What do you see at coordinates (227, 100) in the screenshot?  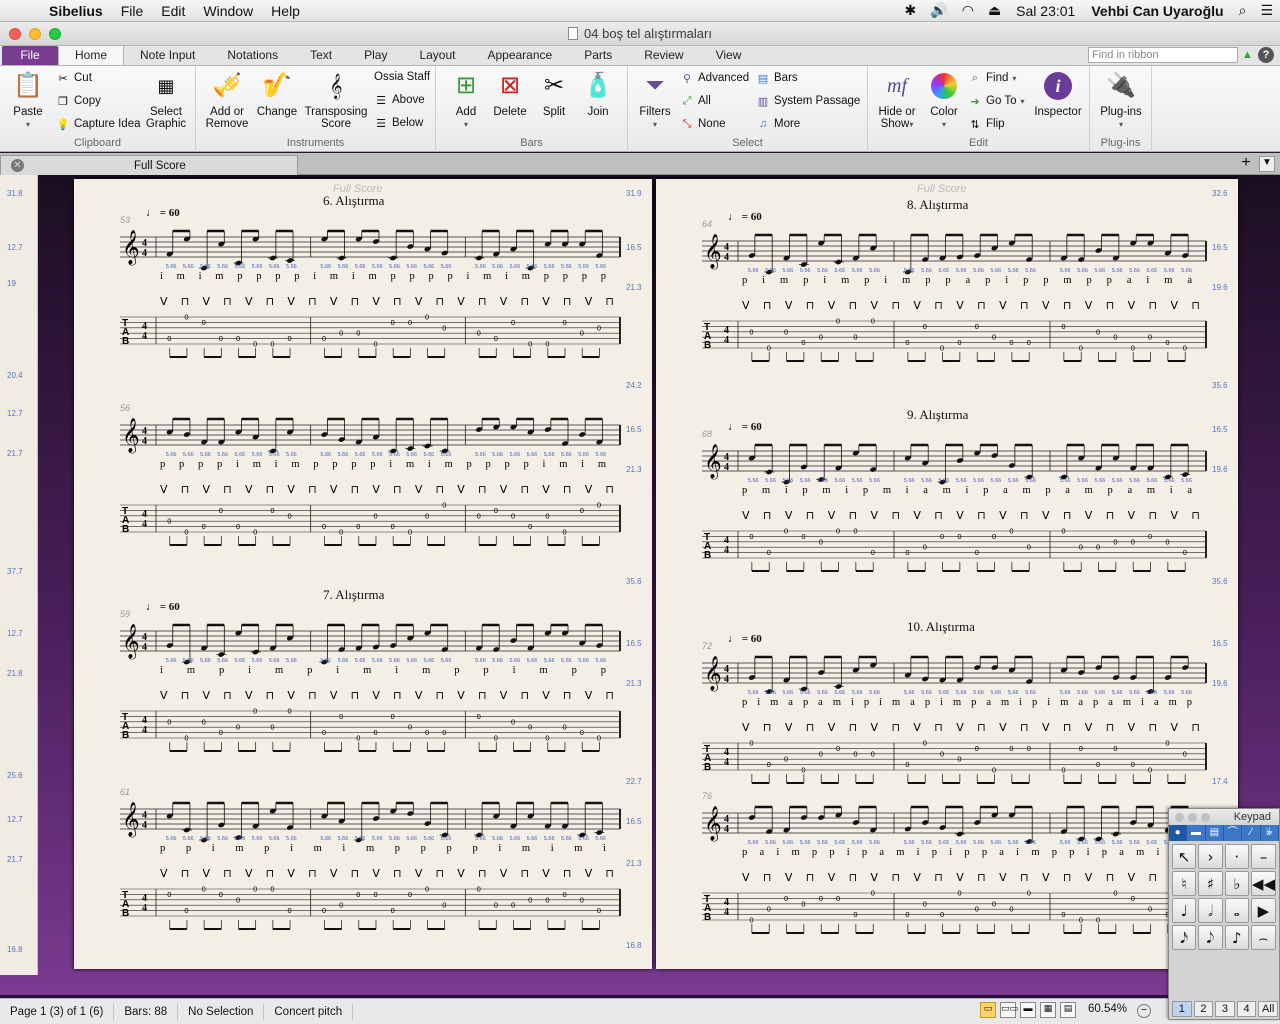 I see `add-remove-instruments-button: 🎺 Add or Remove` at bounding box center [227, 100].